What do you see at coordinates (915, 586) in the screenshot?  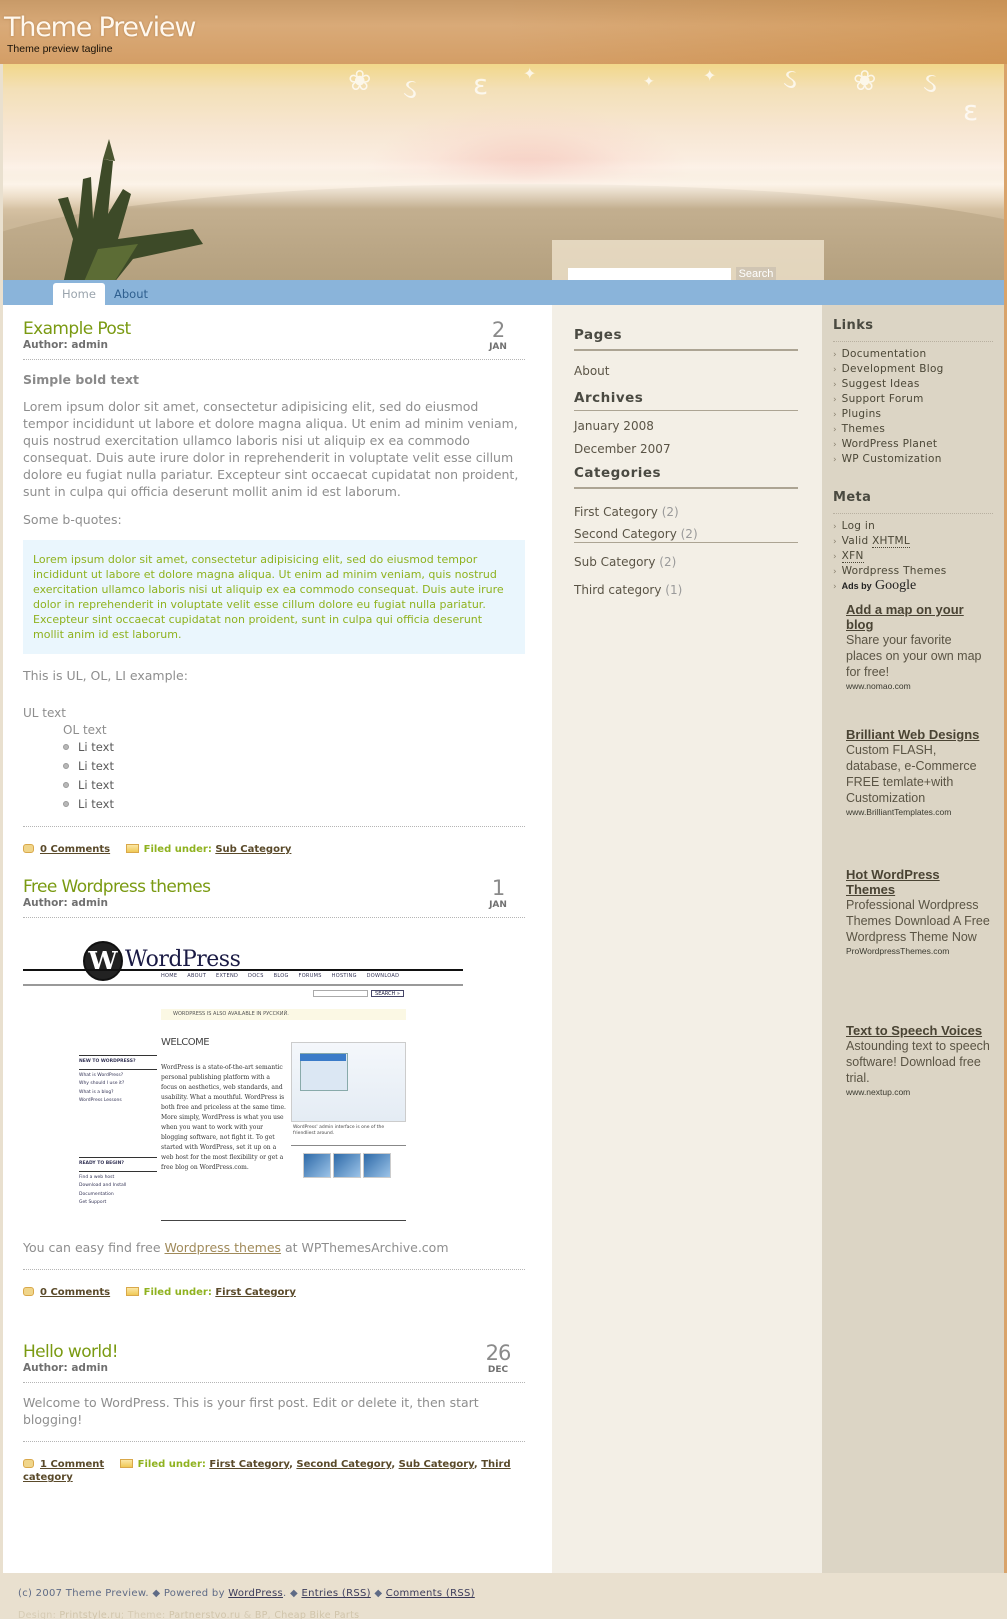 I see `ads-by-google: › Ads by Google` at bounding box center [915, 586].